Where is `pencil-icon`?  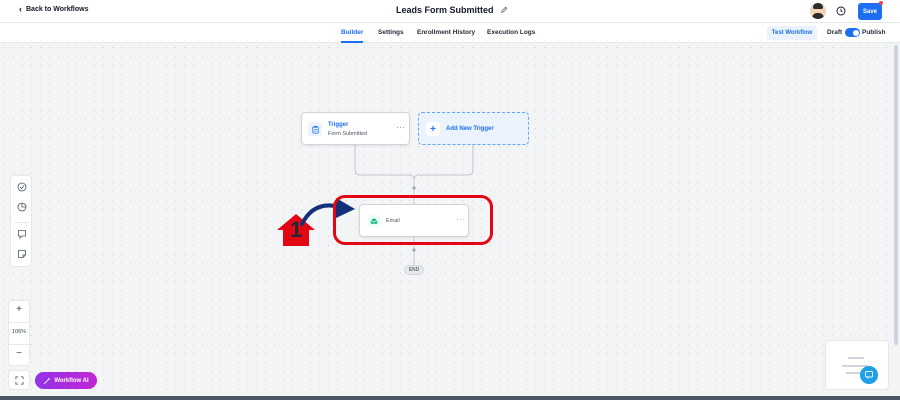
pencil-icon is located at coordinates (504, 10).